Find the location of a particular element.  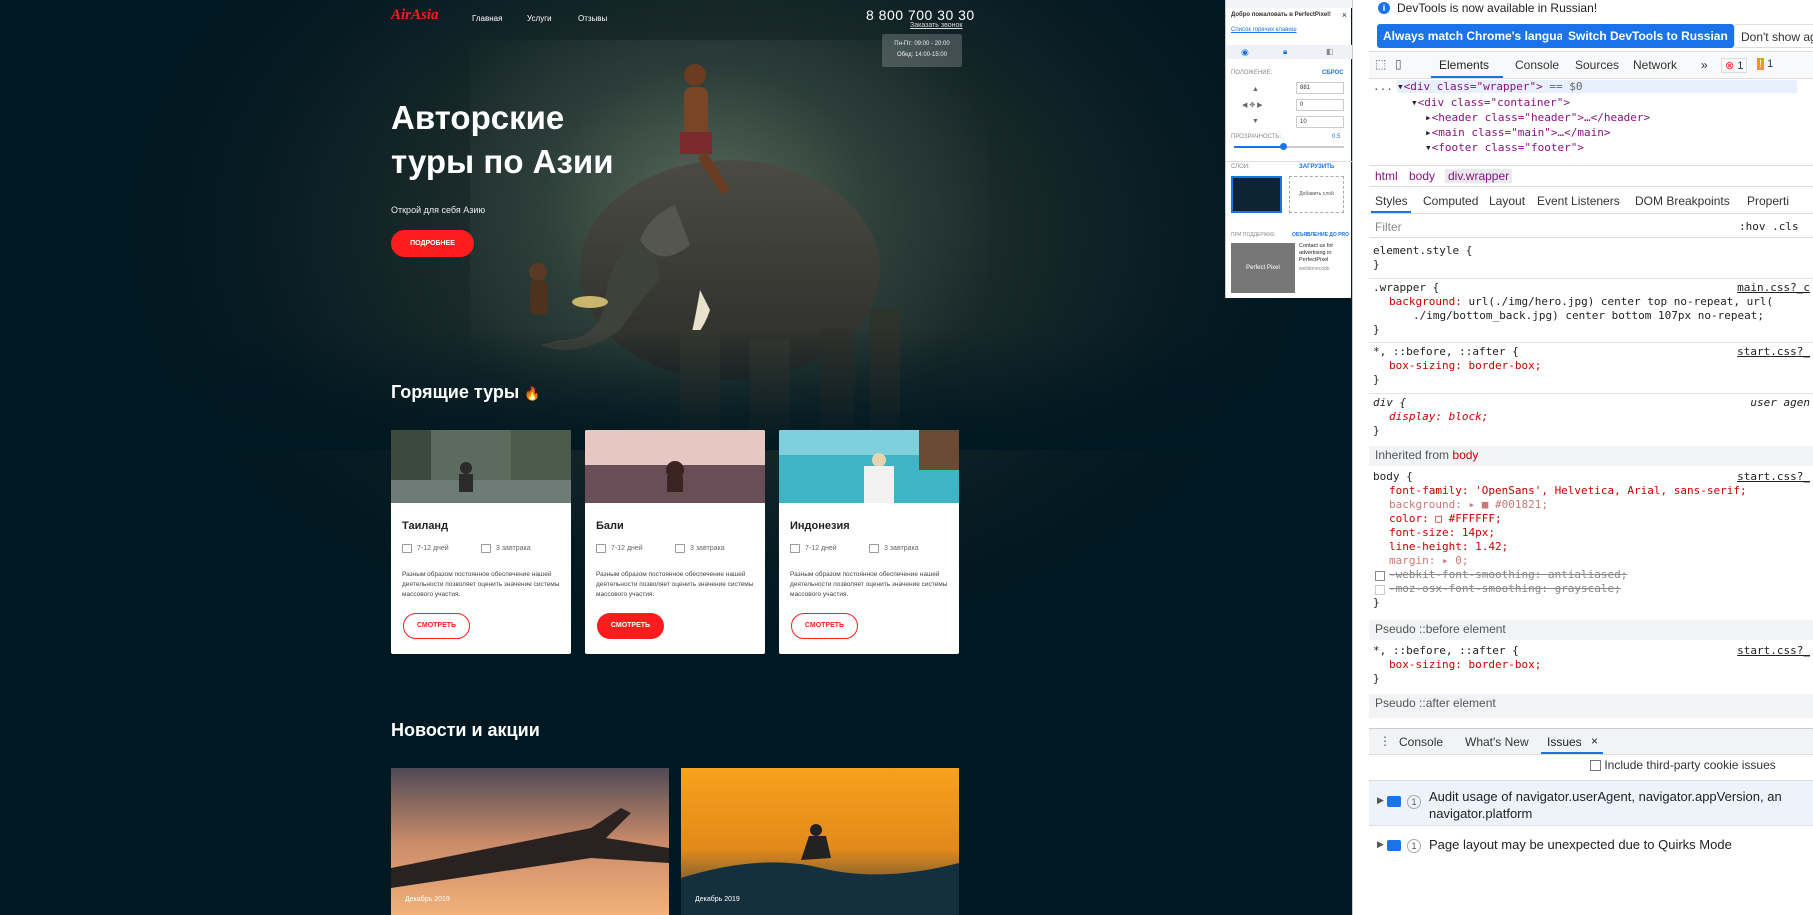

drawer-tab-whats-new: What's New is located at coordinates (1497, 742).